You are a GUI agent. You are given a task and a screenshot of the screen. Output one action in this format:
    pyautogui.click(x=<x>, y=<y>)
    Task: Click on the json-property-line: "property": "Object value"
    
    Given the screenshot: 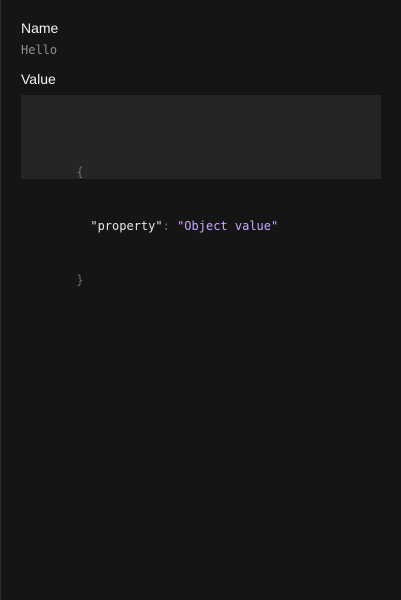 What is the action you would take?
    pyautogui.click(x=207, y=216)
    